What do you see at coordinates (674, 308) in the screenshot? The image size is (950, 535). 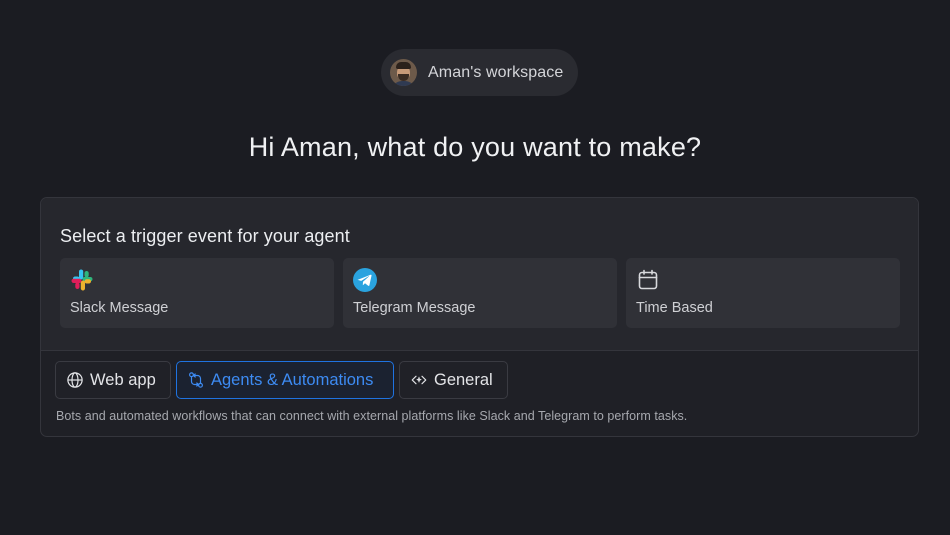 I see `trigger-card-label: Time Based` at bounding box center [674, 308].